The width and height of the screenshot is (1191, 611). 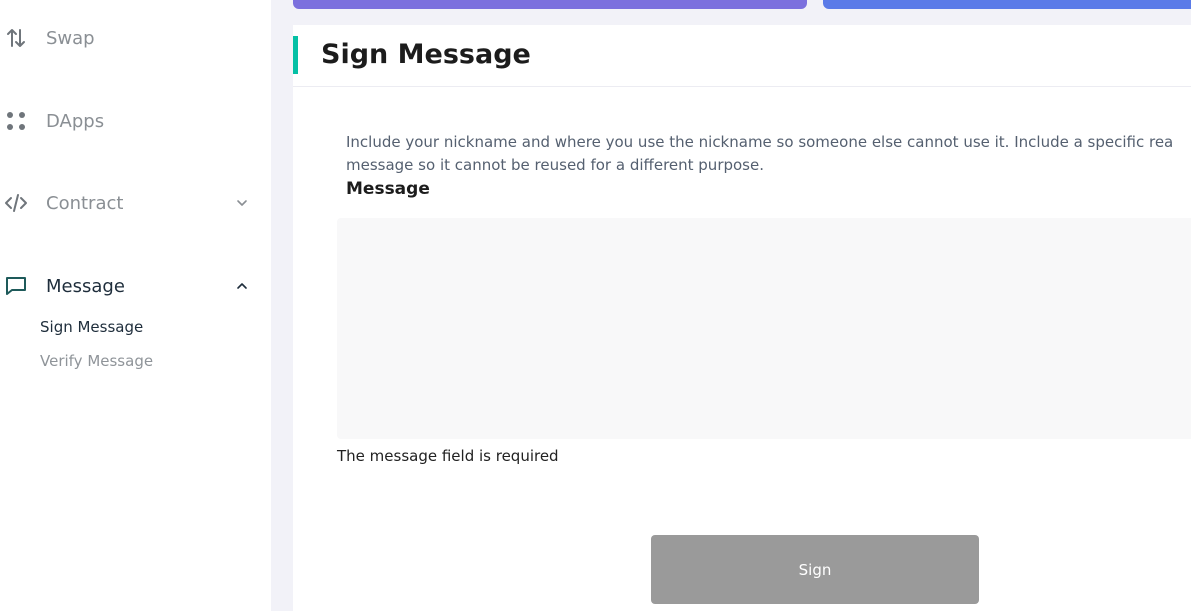 What do you see at coordinates (16, 121) in the screenshot?
I see `dapps-icon` at bounding box center [16, 121].